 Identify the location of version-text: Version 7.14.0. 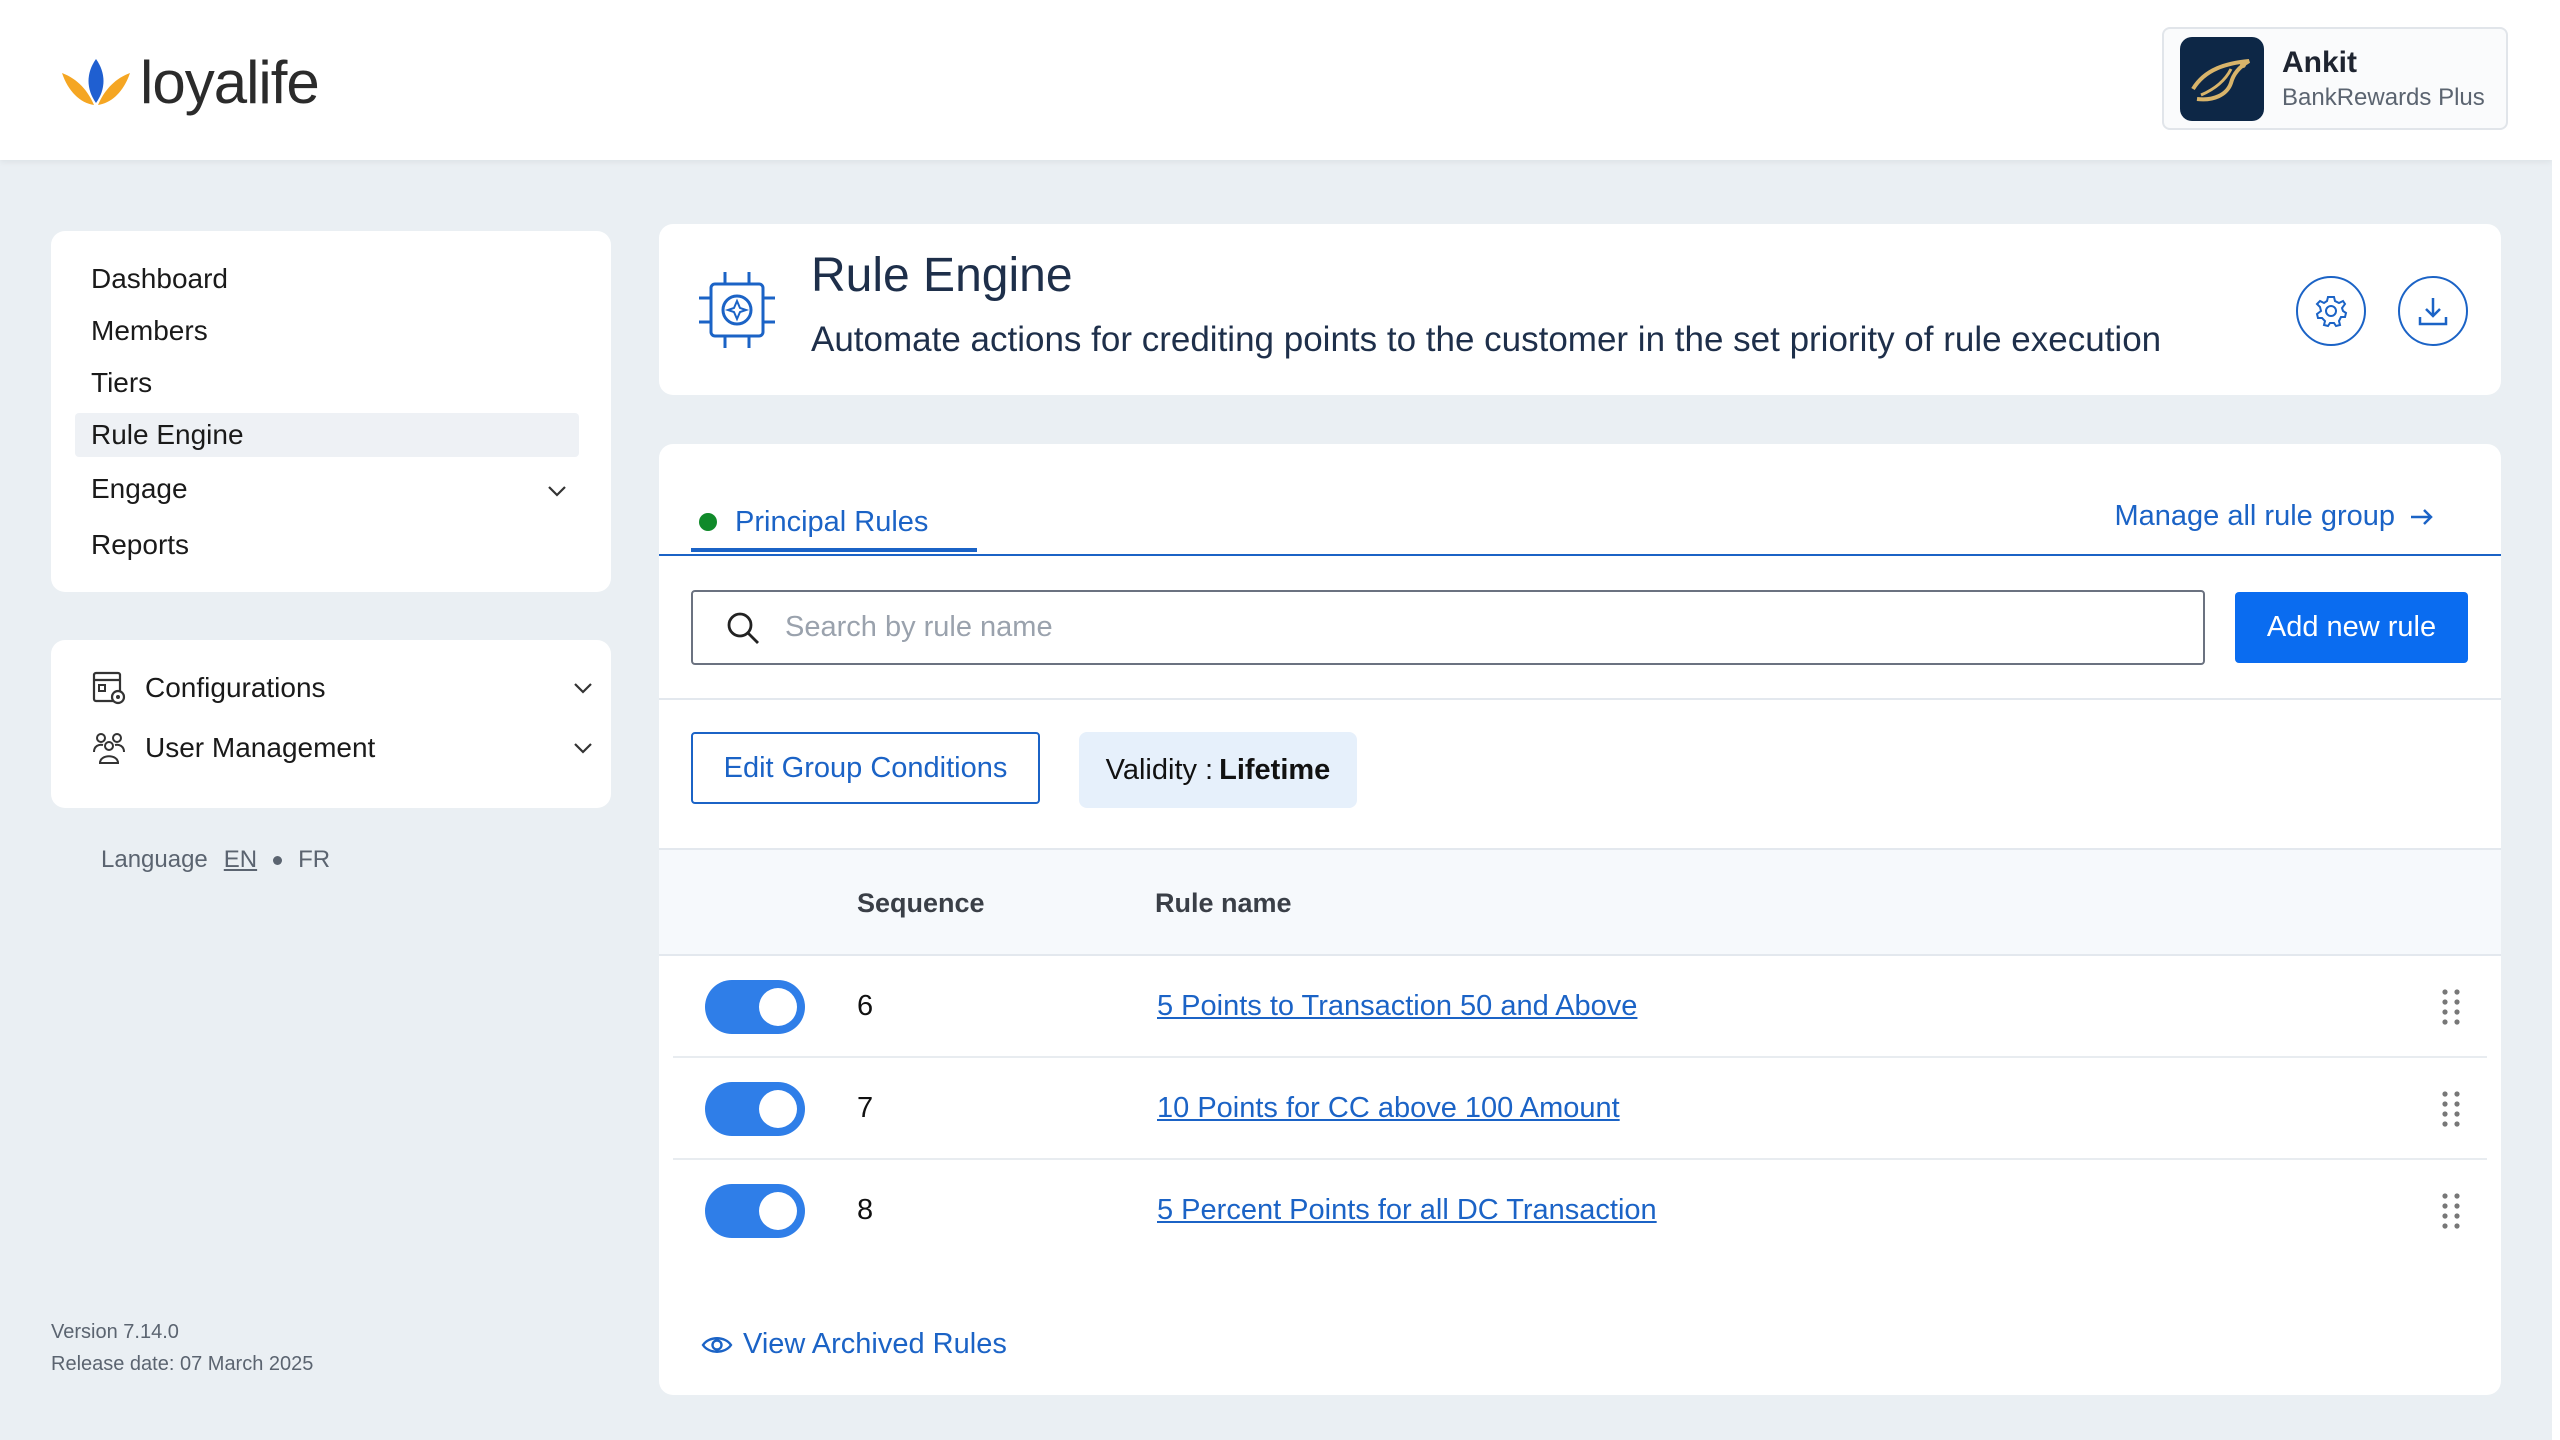
(115, 1332).